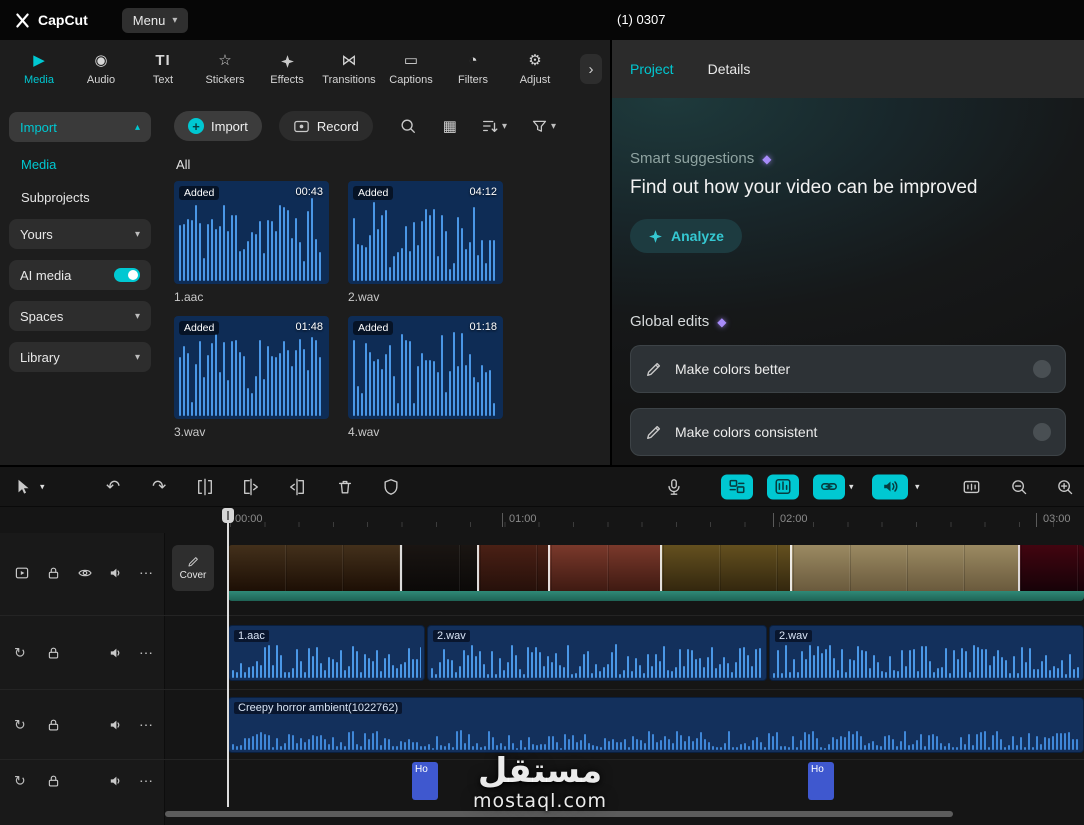 The image size is (1084, 825). I want to click on sidebar-item-subprojects: Subprojects, so click(80, 197).